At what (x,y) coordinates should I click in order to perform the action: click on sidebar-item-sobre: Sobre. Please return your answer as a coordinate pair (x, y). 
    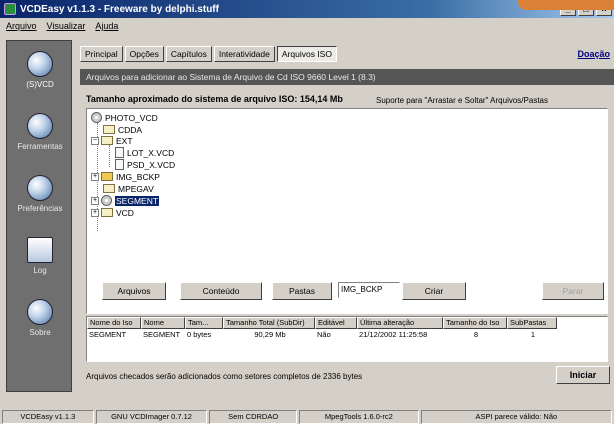
    Looking at the image, I should click on (40, 318).